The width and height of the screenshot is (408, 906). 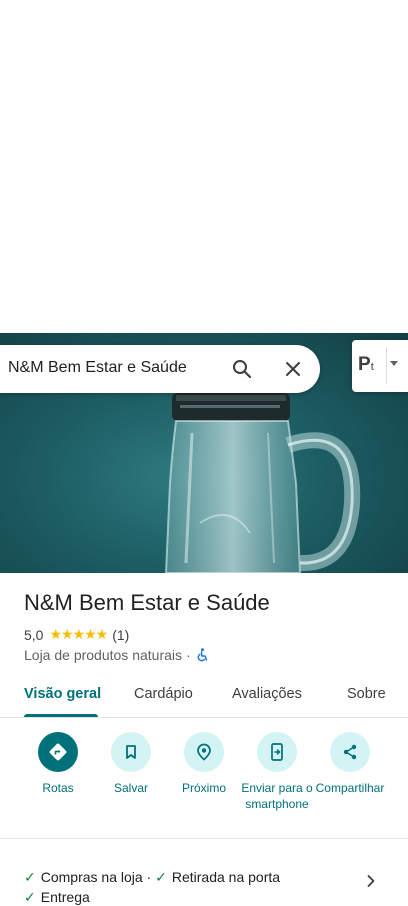 I want to click on search-icon, so click(x=242, y=369).